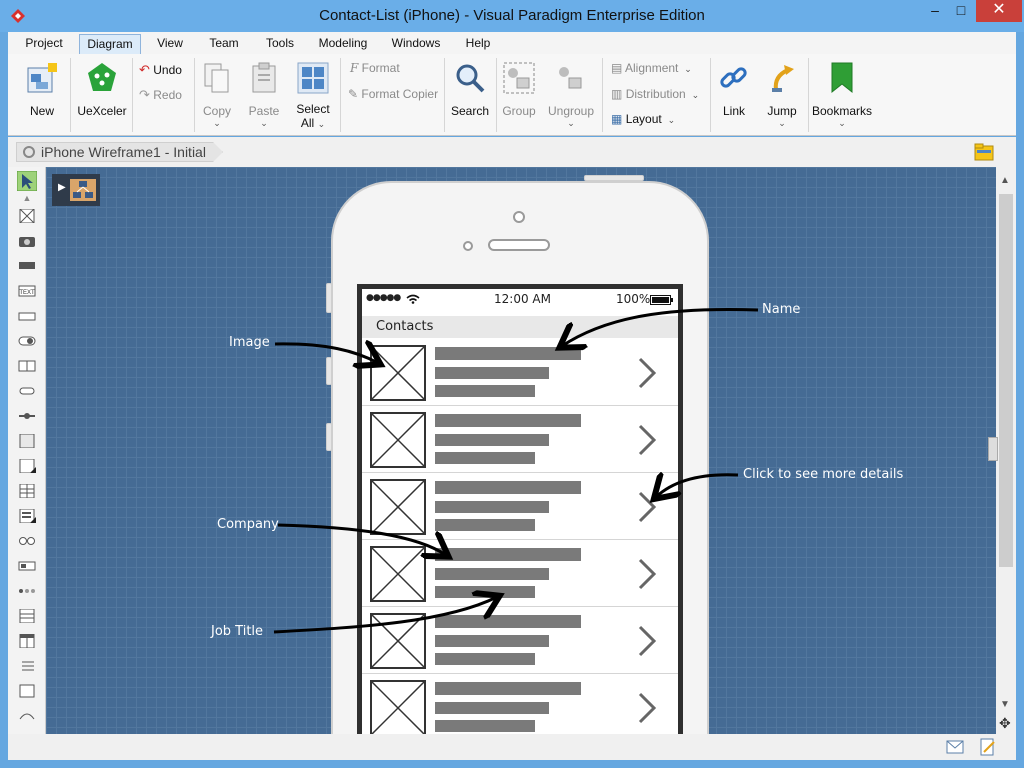  What do you see at coordinates (842, 95) in the screenshot?
I see `bookmarks-button: Bookmarks ⌄` at bounding box center [842, 95].